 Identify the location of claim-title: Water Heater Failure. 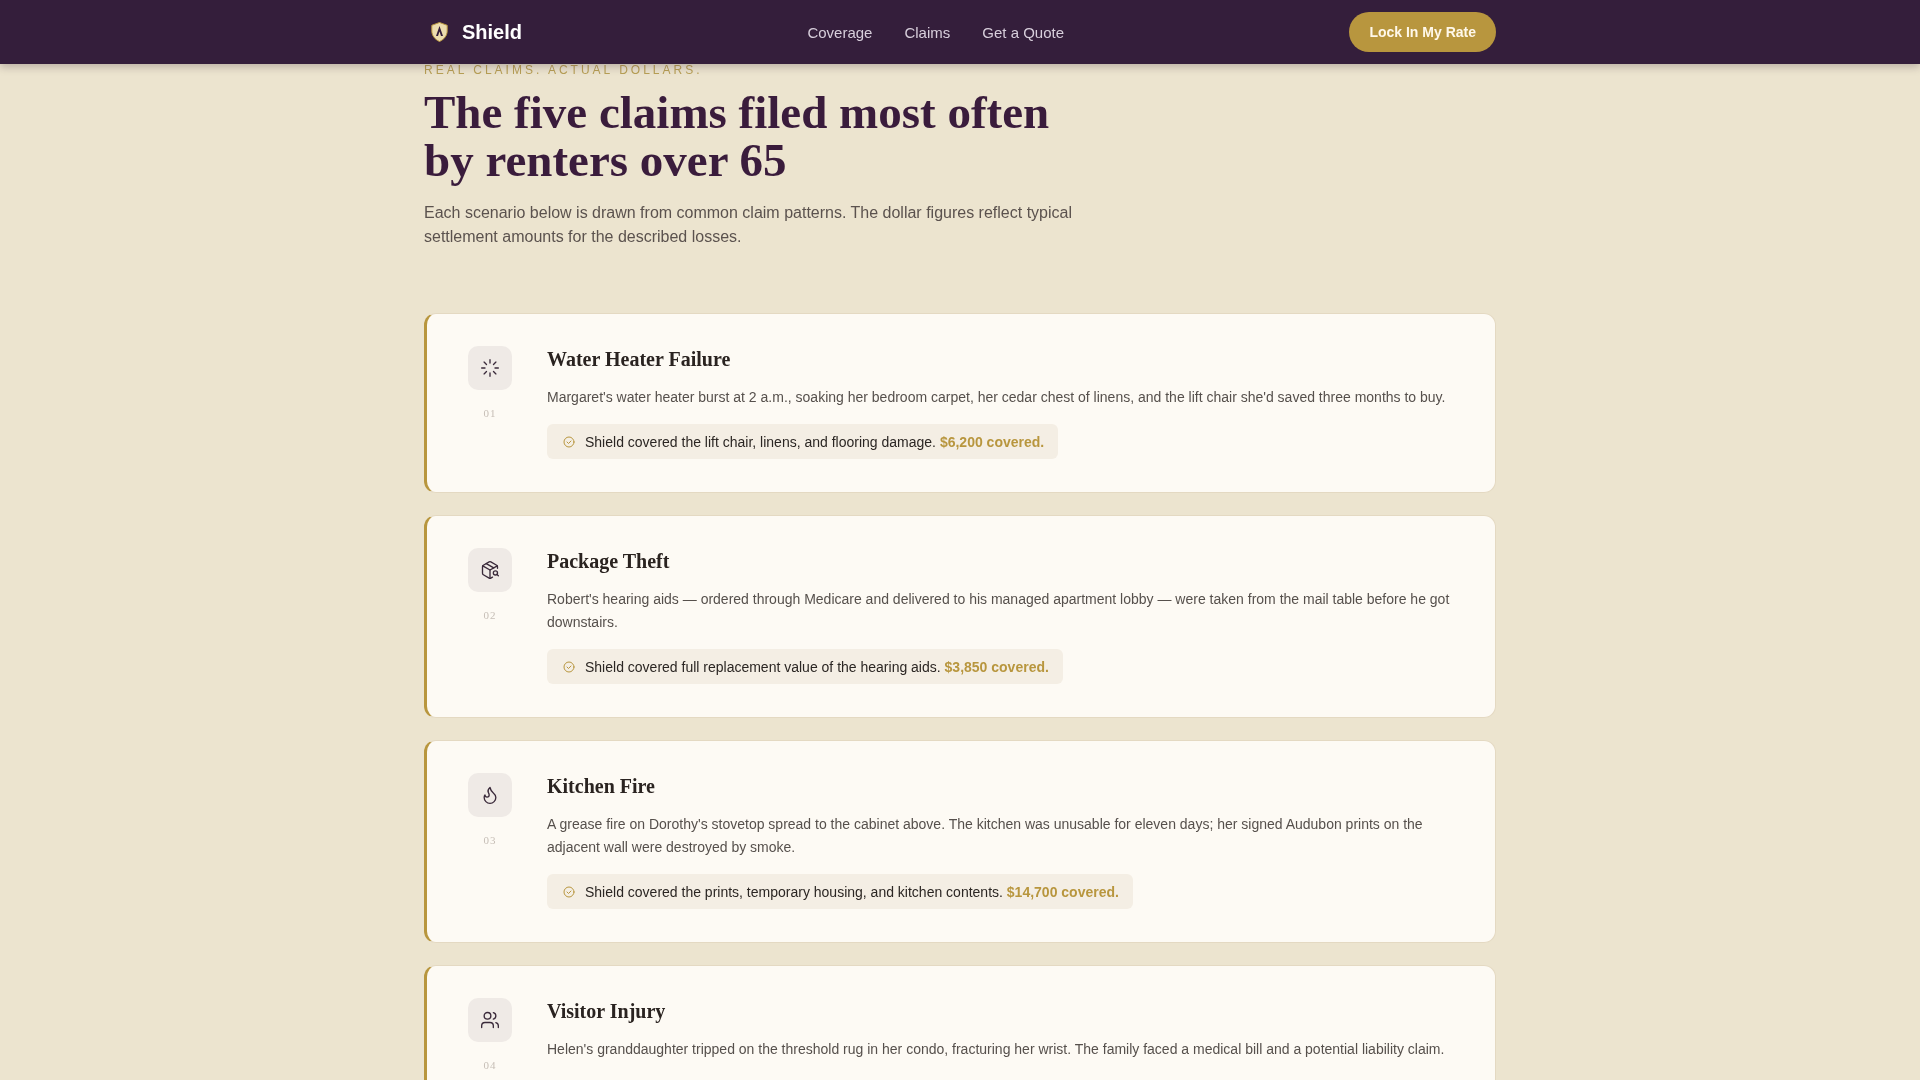
(639, 359).